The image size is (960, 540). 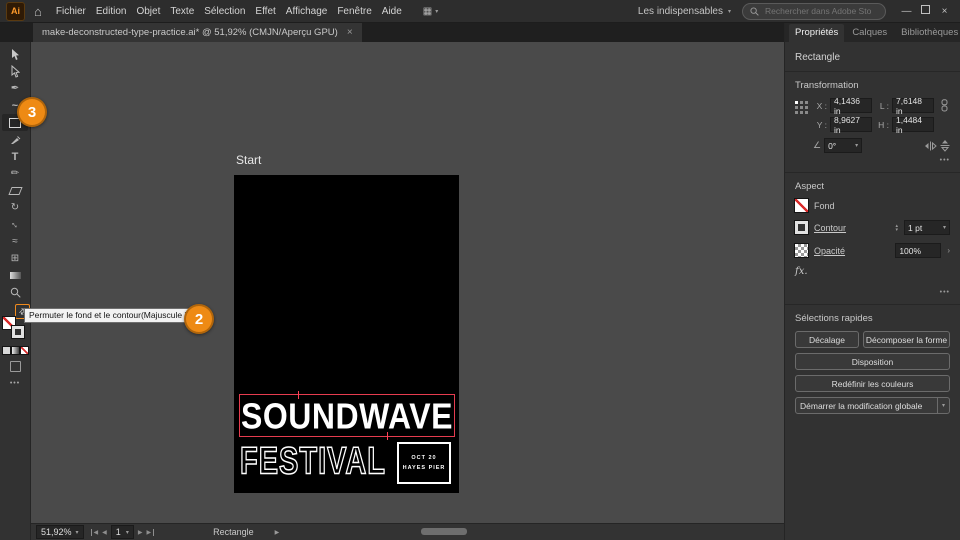 I want to click on height-input: 1,4484 in, so click(x=913, y=125).